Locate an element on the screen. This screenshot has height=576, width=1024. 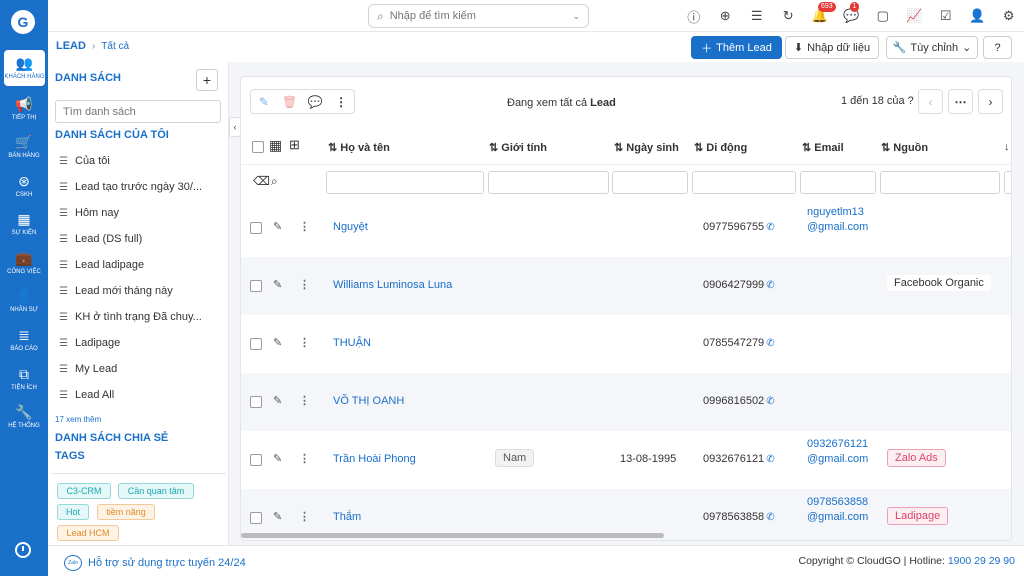
nav-item-8: ⧉ TIỆN ÍCH is located at coordinates (24, 379).